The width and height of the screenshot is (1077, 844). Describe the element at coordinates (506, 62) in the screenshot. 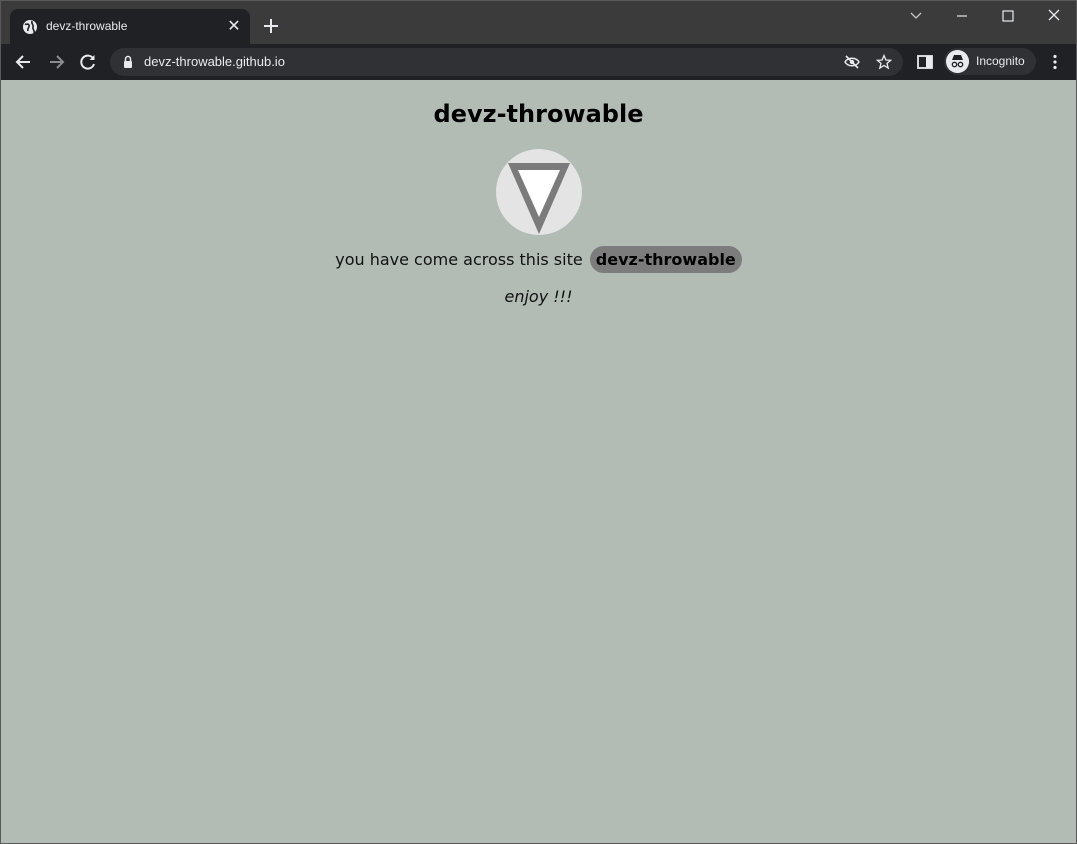

I see `address-bar: devz-throwable.github.io` at that location.